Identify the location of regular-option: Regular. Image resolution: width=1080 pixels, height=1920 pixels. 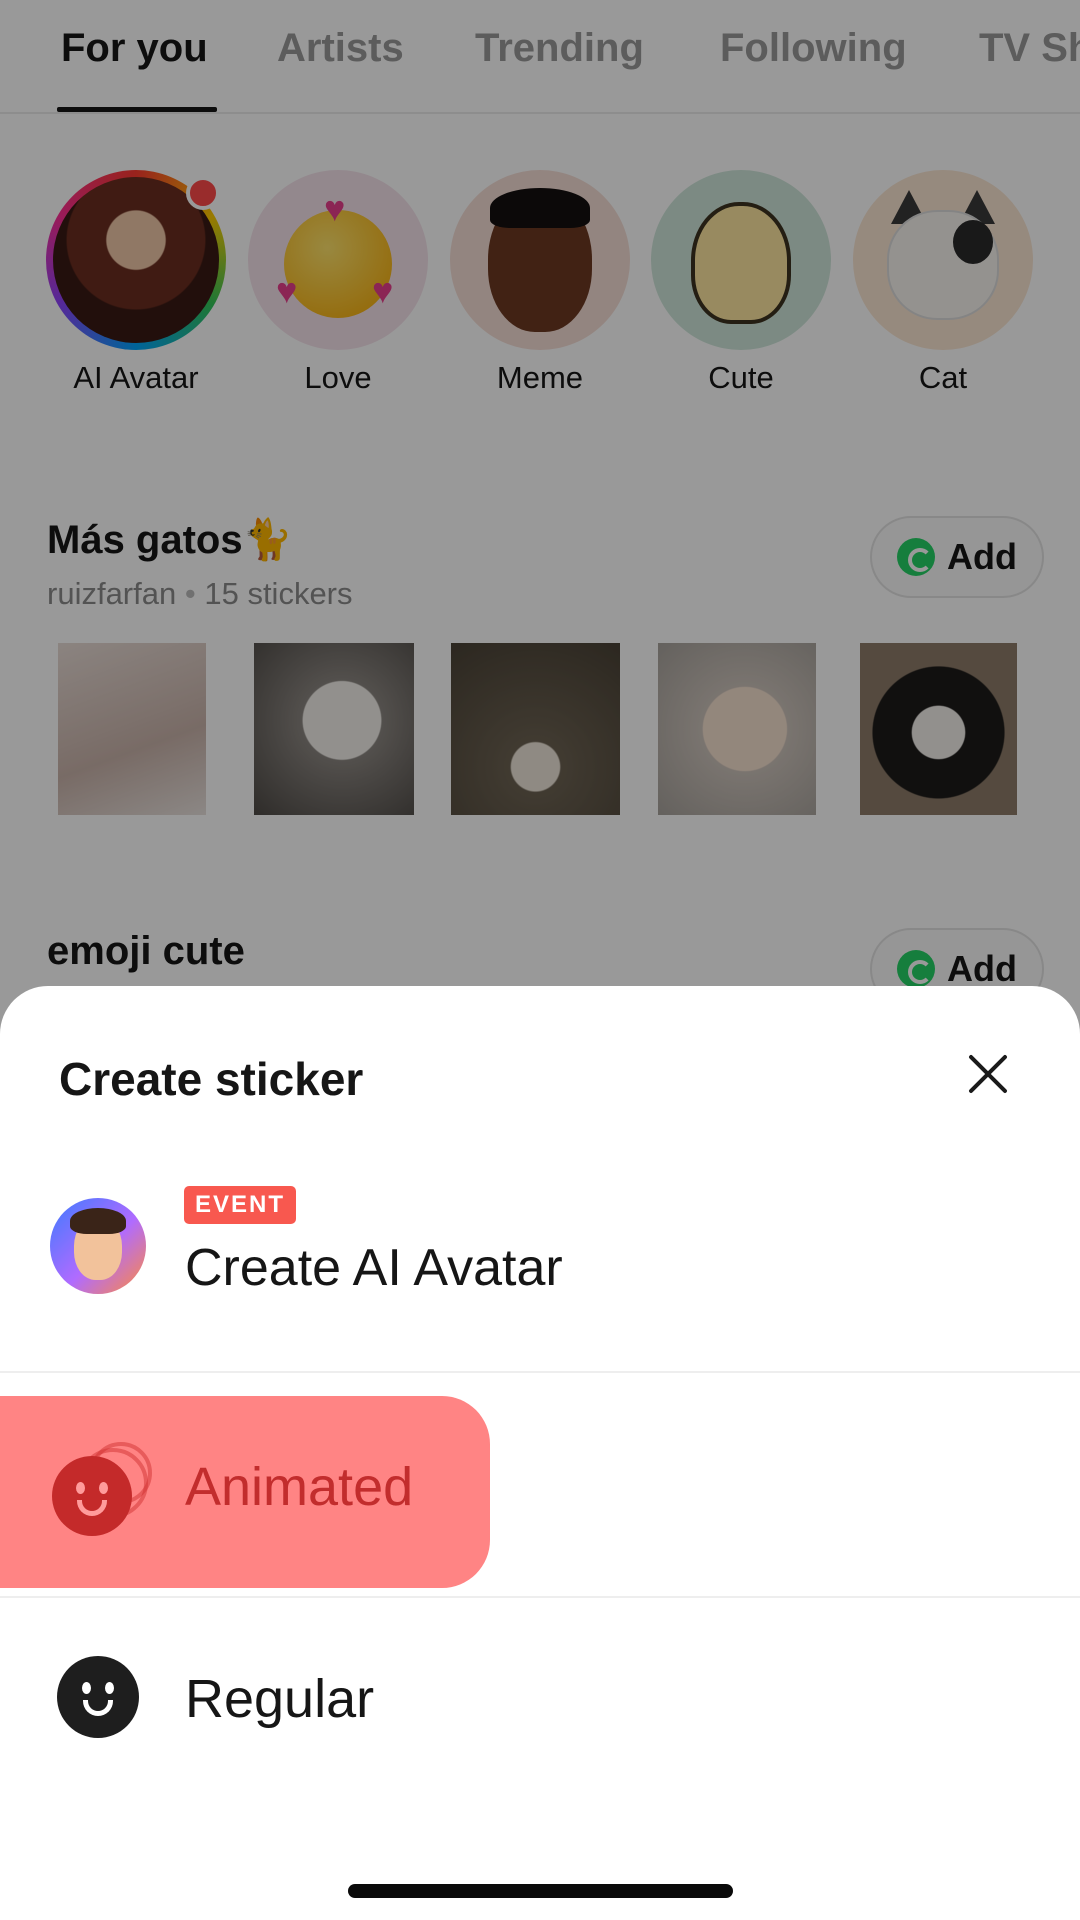
(540, 1706).